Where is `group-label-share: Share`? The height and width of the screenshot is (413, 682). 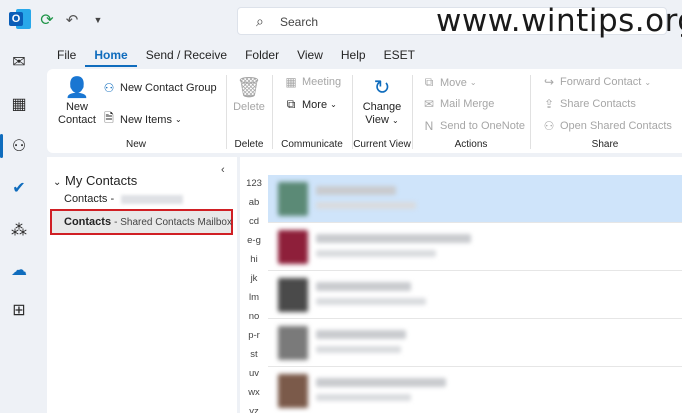 group-label-share: Share is located at coordinates (605, 144).